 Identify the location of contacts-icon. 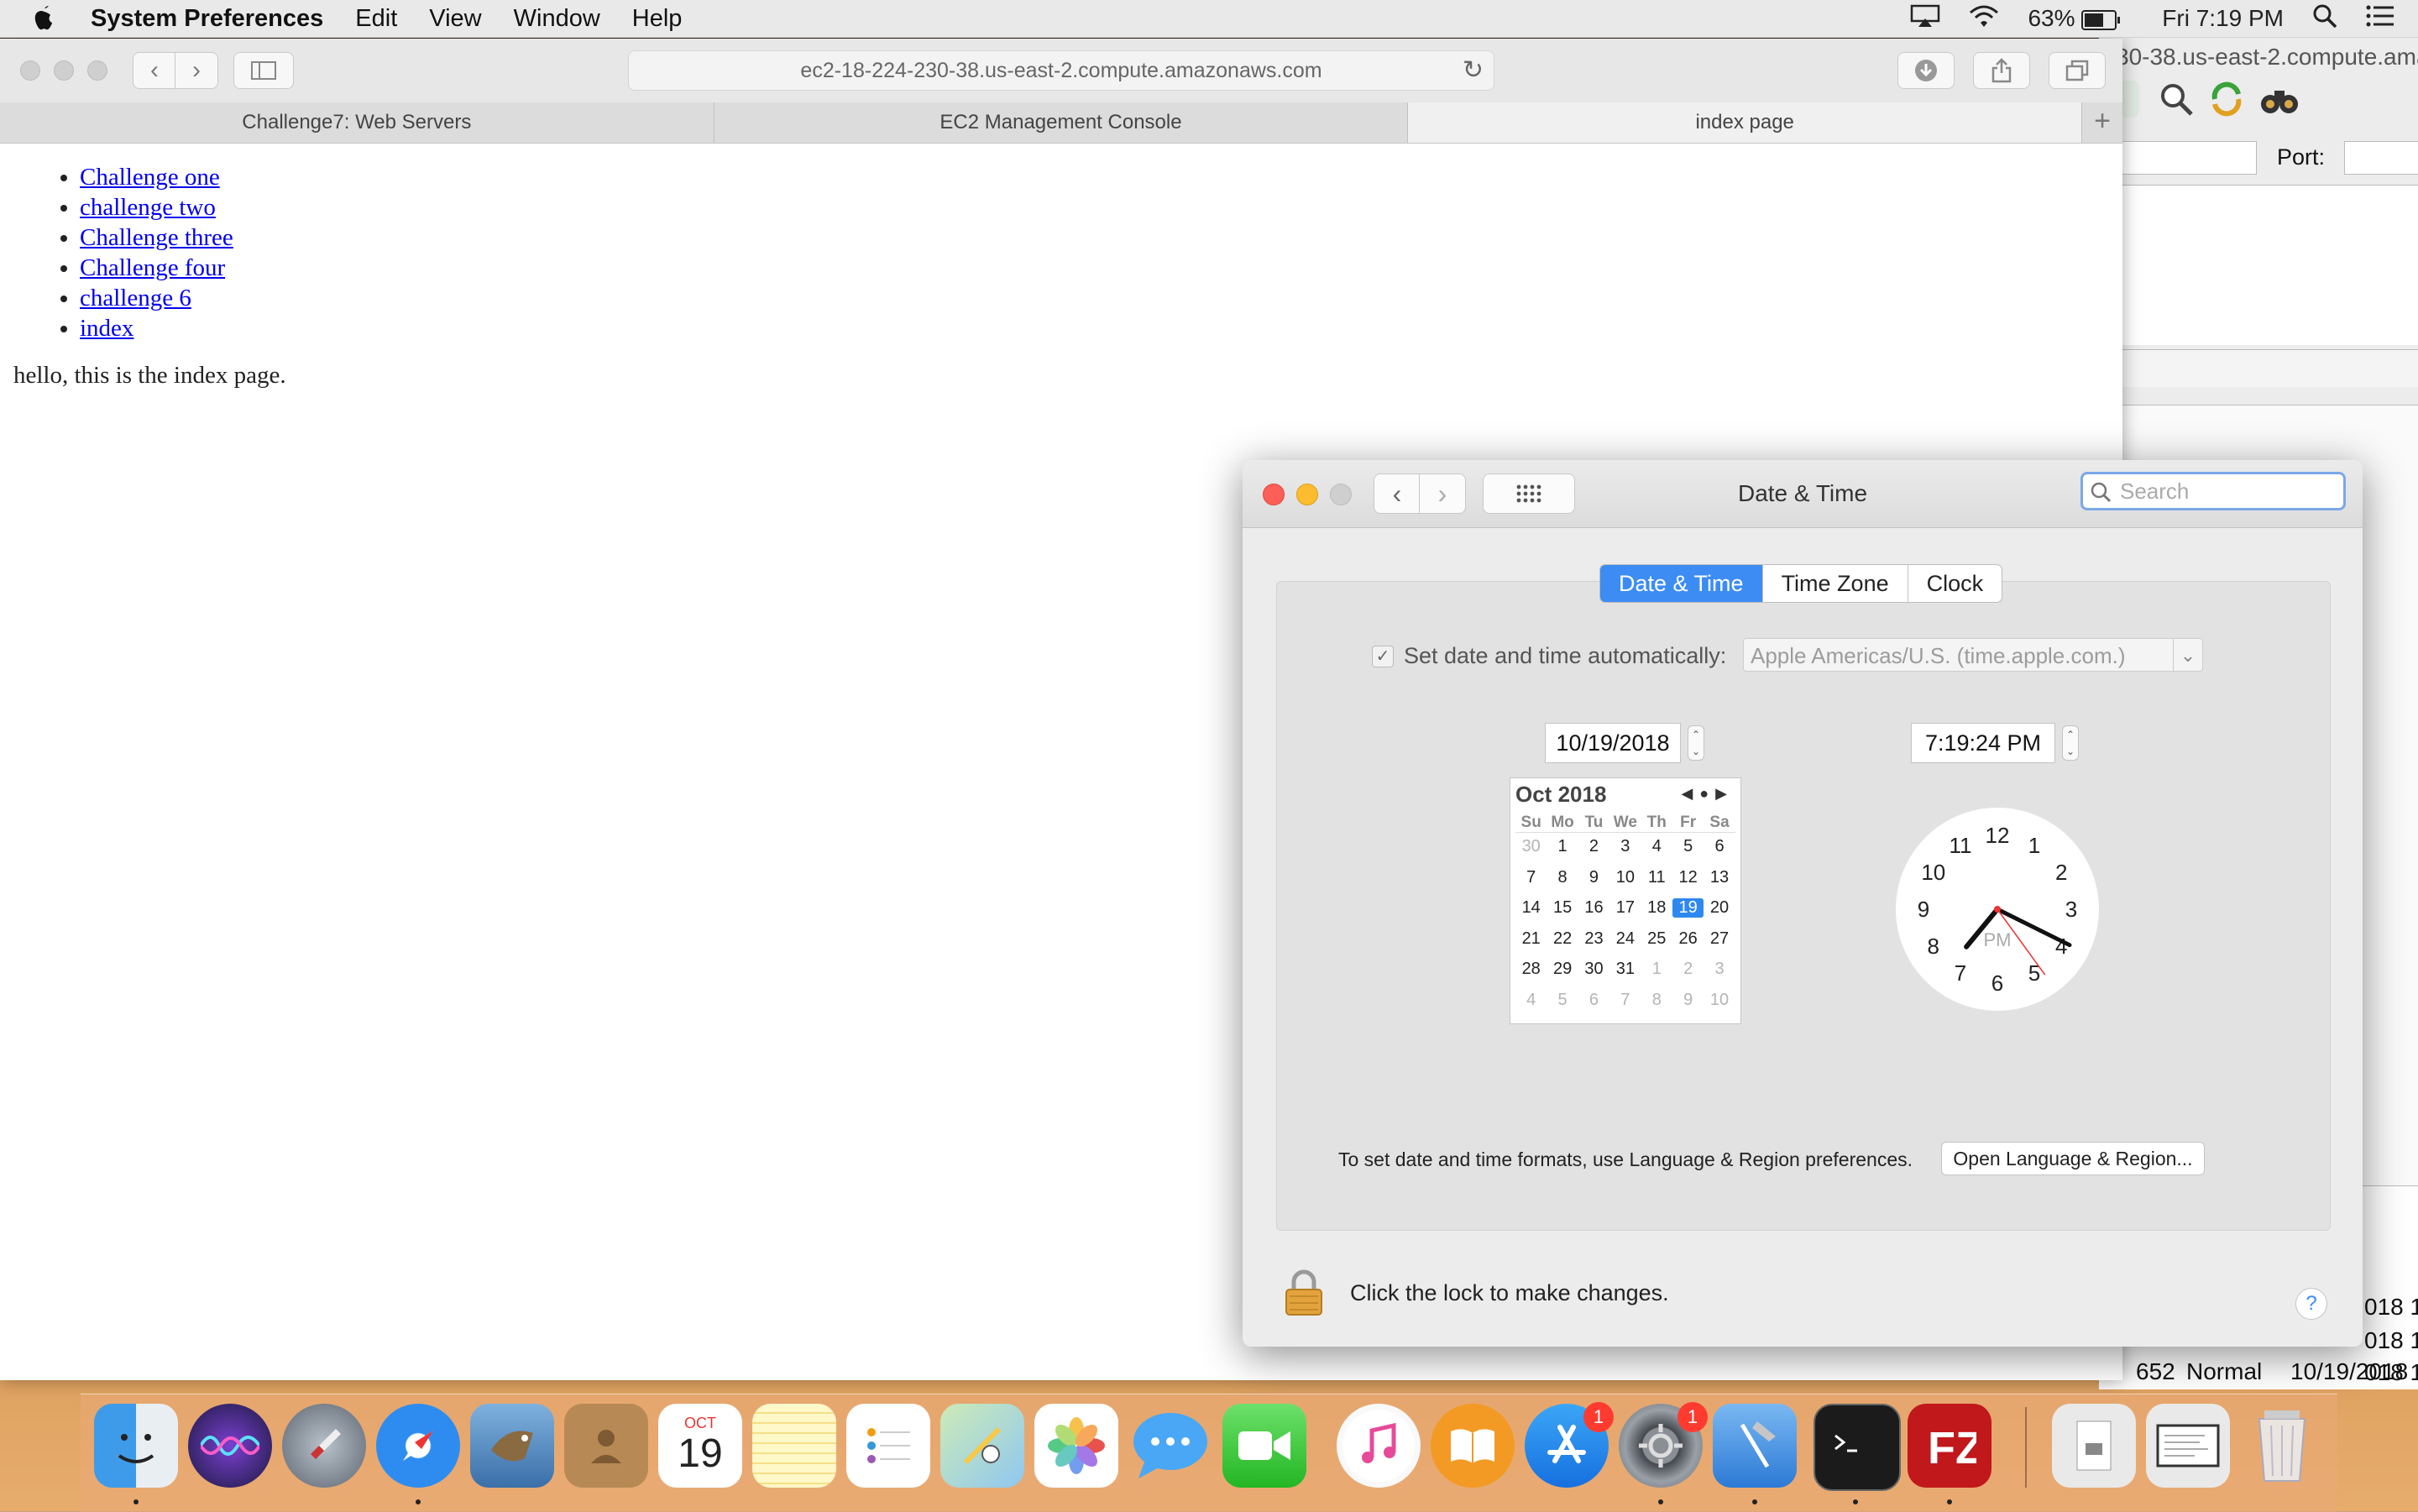
(606, 1446).